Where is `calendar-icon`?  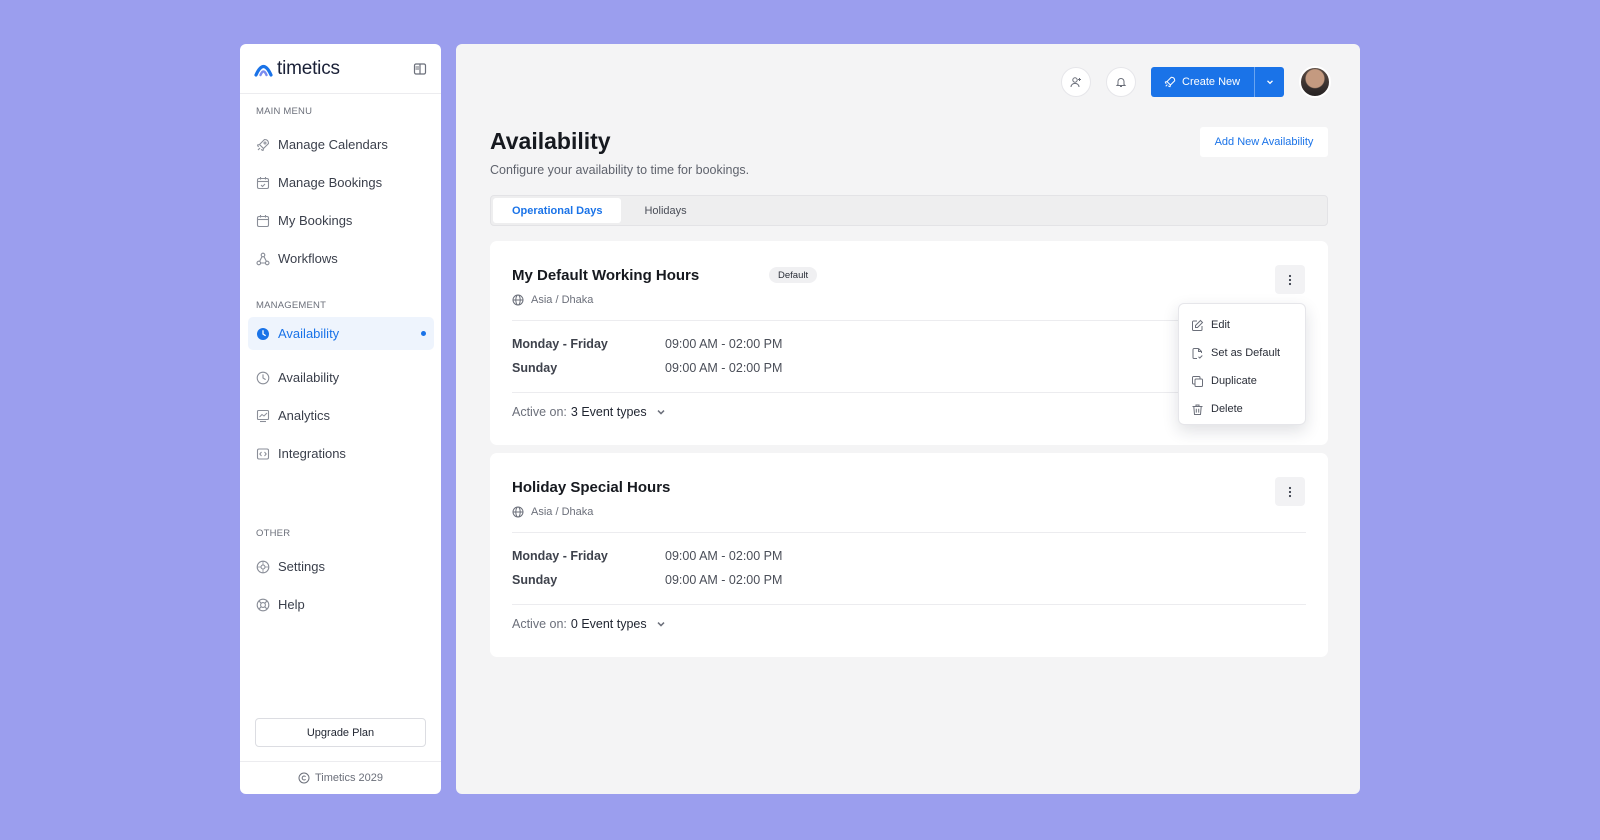
calendar-icon is located at coordinates (263, 220).